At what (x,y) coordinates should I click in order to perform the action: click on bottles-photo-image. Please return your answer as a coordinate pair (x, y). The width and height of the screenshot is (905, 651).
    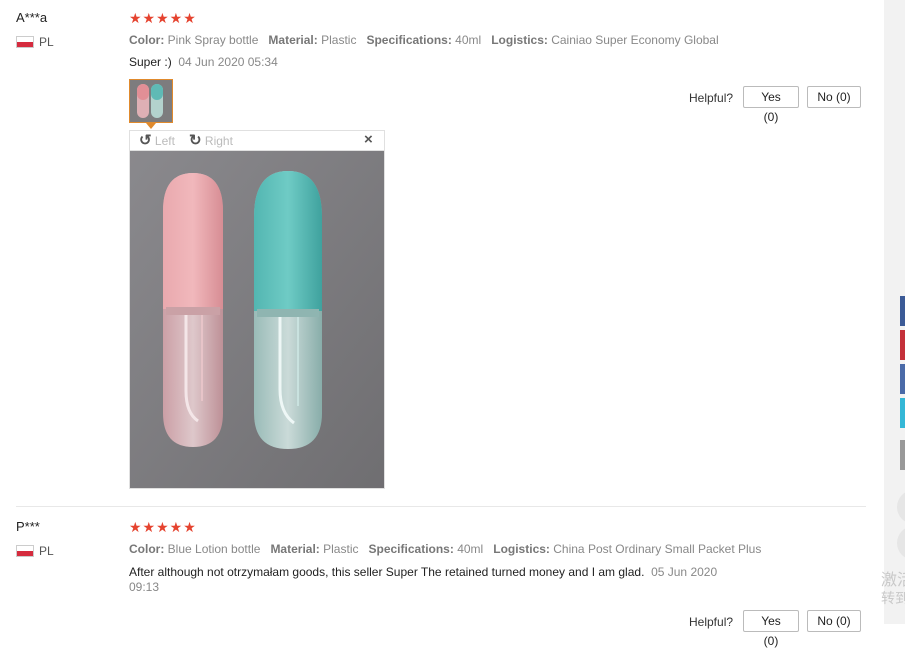
    Looking at the image, I should click on (257, 319).